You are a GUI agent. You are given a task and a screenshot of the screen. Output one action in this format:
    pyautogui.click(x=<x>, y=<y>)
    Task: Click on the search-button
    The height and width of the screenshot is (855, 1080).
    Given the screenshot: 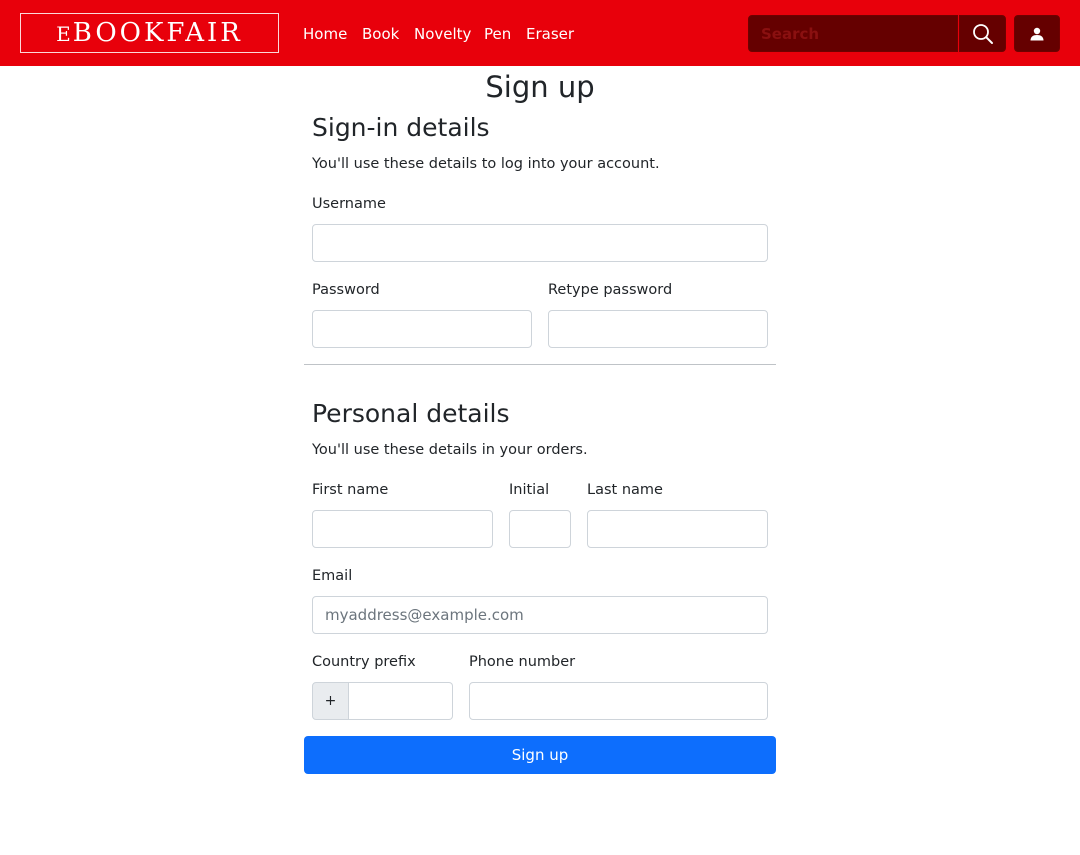 What is the action you would take?
    pyautogui.click(x=982, y=33)
    